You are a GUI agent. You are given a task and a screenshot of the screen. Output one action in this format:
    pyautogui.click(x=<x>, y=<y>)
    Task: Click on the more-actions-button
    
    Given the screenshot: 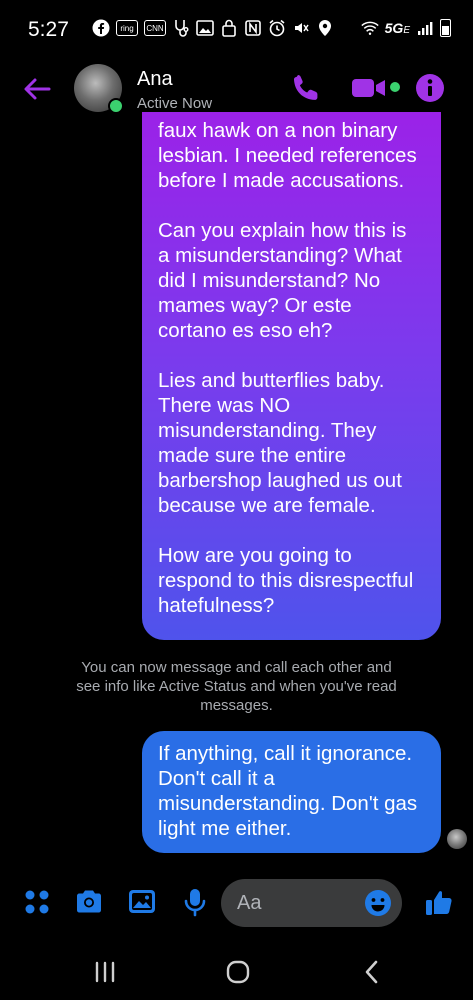 What is the action you would take?
    pyautogui.click(x=37, y=902)
    